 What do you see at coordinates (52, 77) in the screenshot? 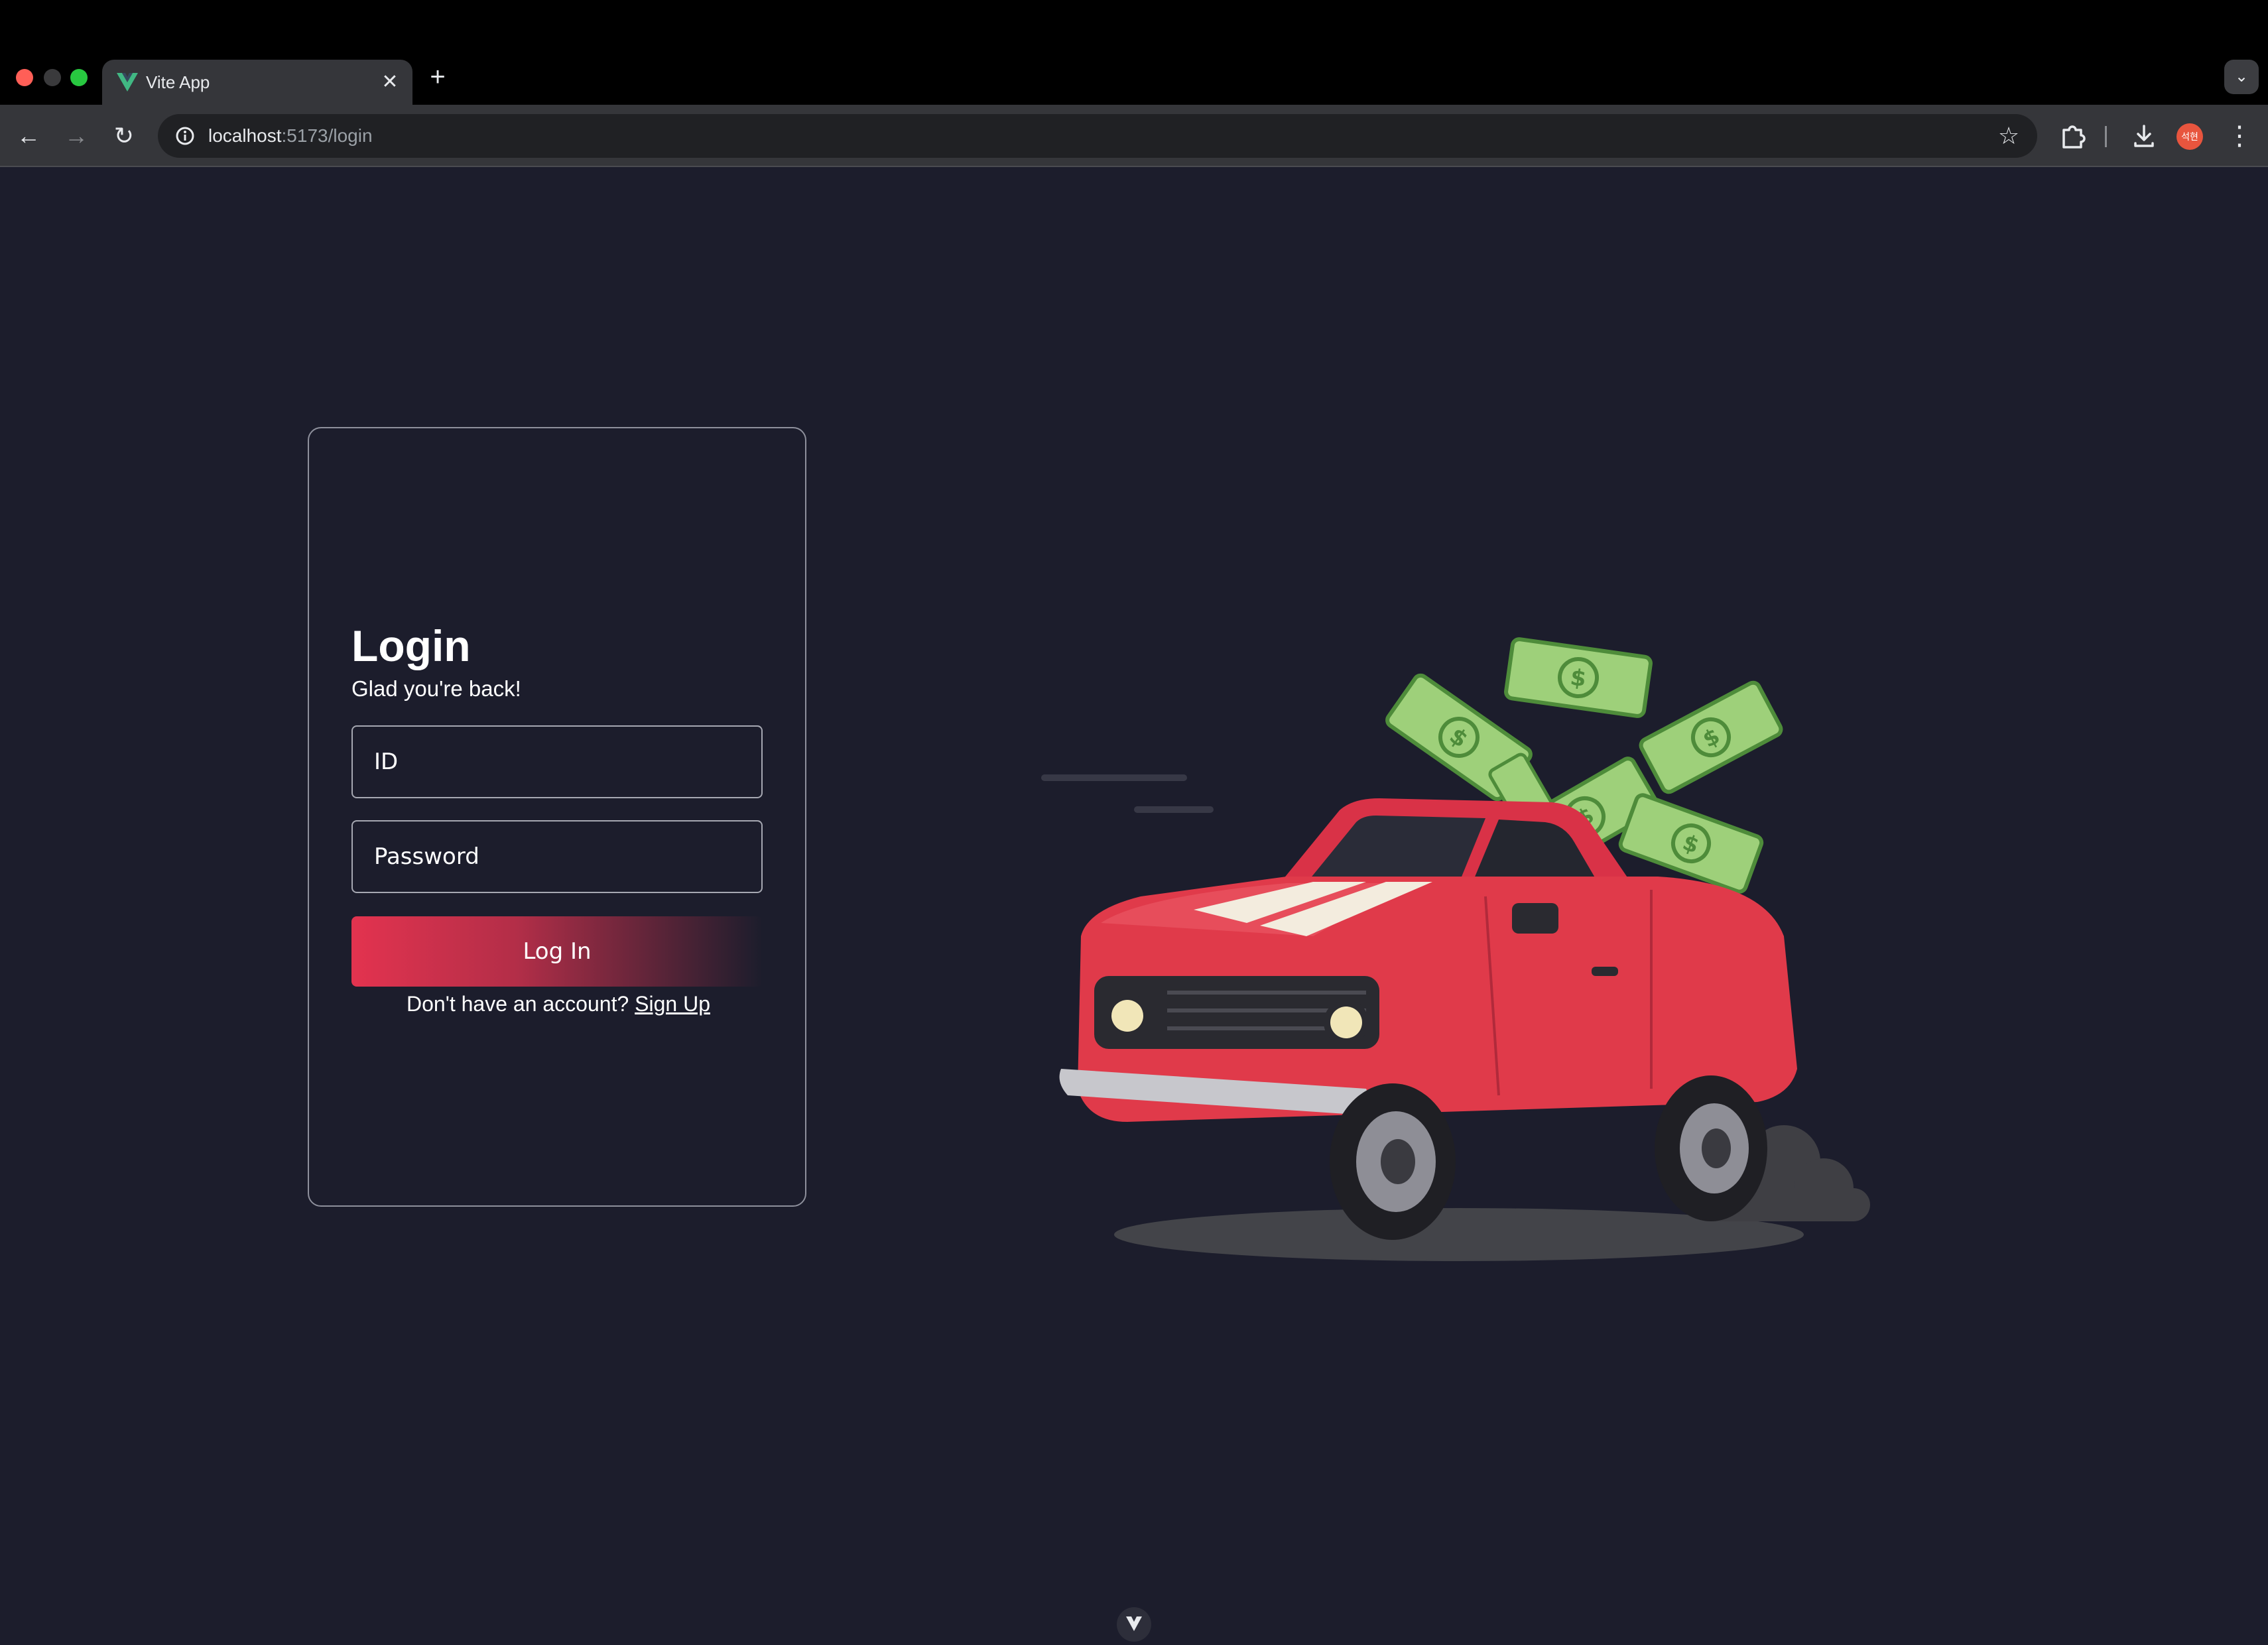
I see `window-minimize-button` at bounding box center [52, 77].